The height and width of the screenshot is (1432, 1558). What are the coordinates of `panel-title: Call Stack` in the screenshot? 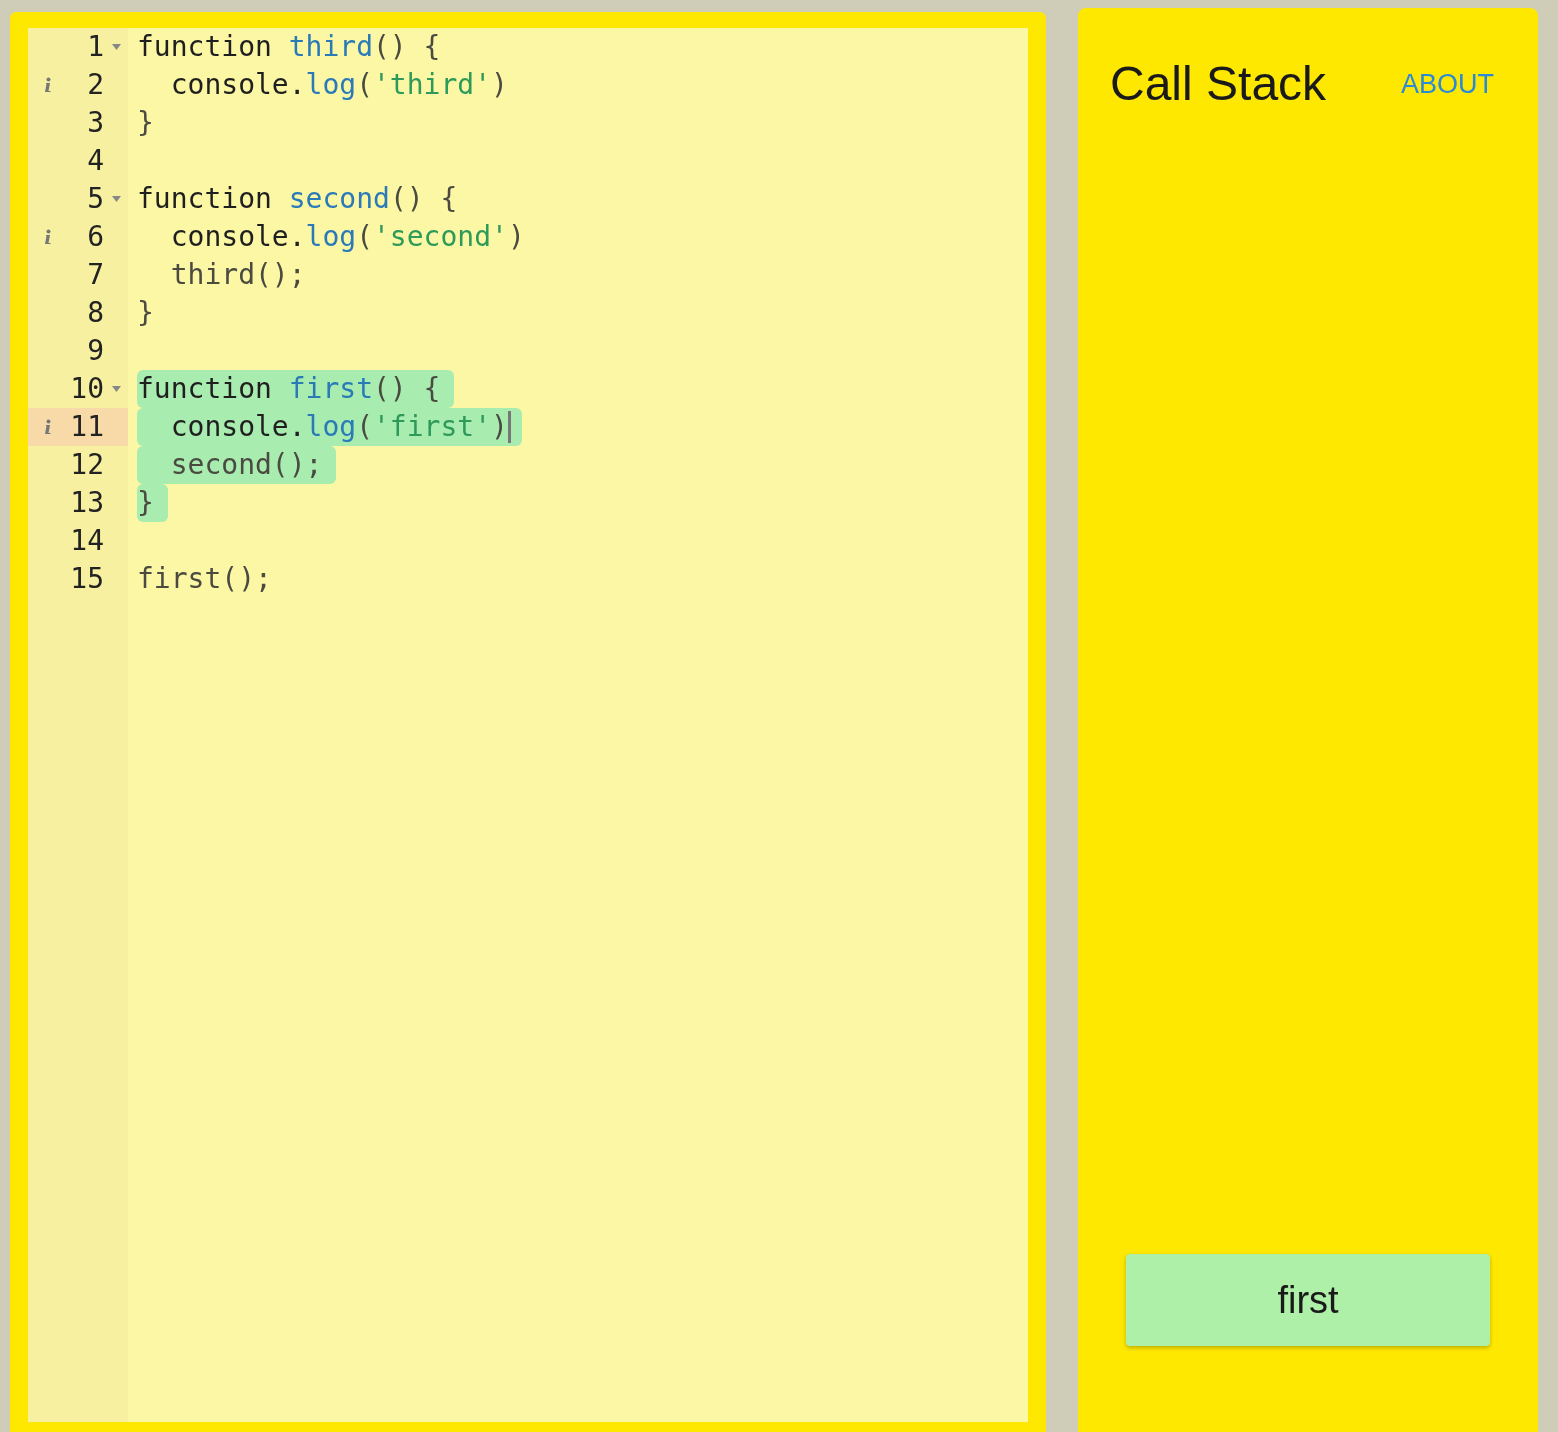 It's located at (1218, 84).